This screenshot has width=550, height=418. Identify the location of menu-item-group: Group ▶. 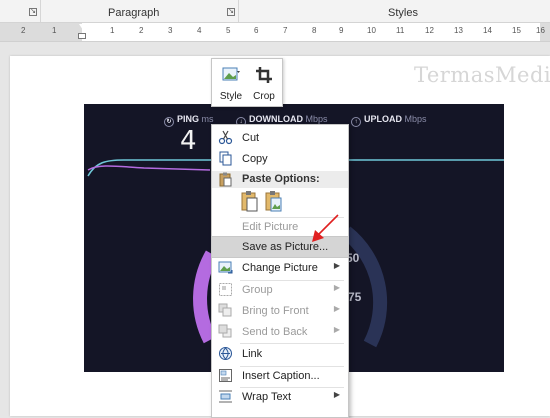
(280, 290).